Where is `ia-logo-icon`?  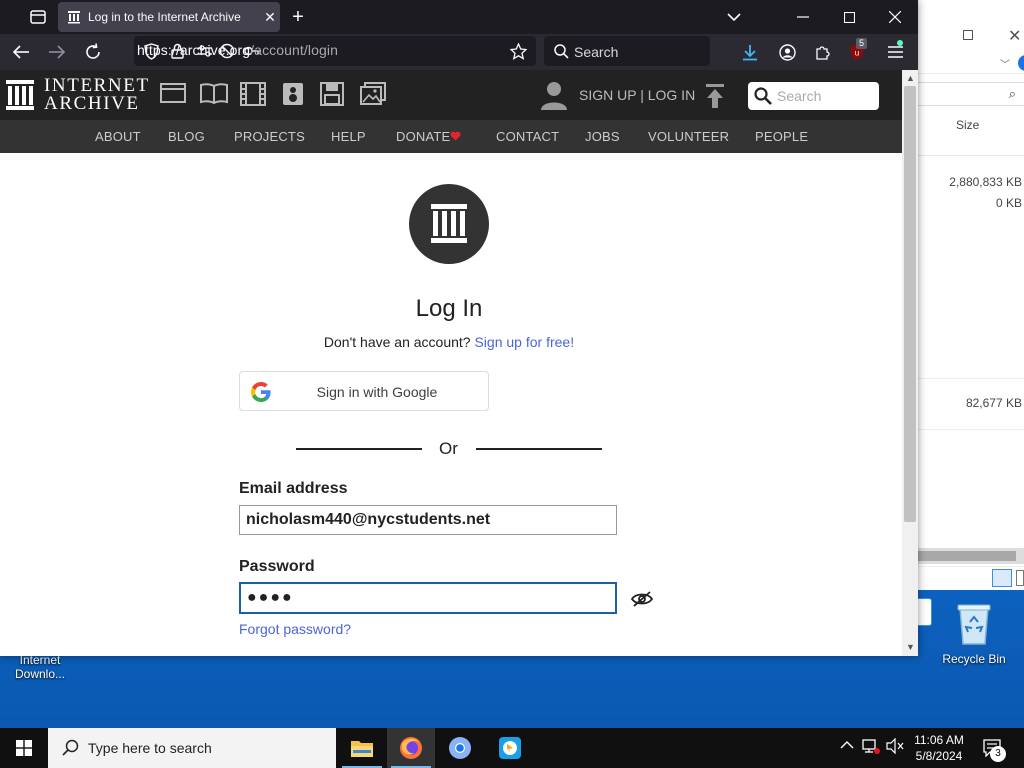 ia-logo-icon is located at coordinates (21, 95).